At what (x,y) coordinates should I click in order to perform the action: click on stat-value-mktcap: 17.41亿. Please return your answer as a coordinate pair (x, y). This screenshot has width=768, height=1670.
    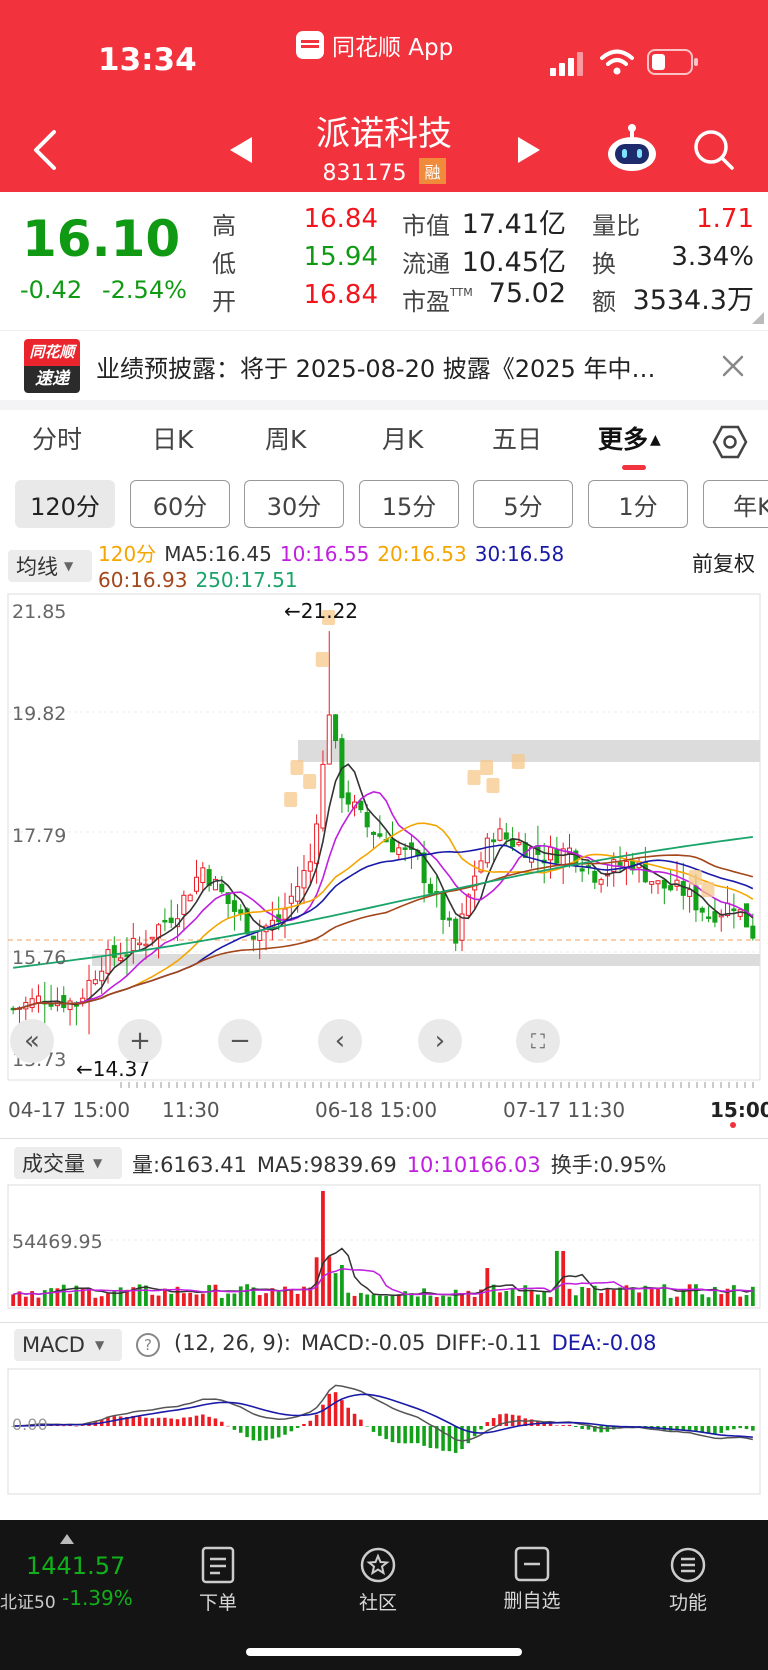
    Looking at the image, I should click on (513, 224).